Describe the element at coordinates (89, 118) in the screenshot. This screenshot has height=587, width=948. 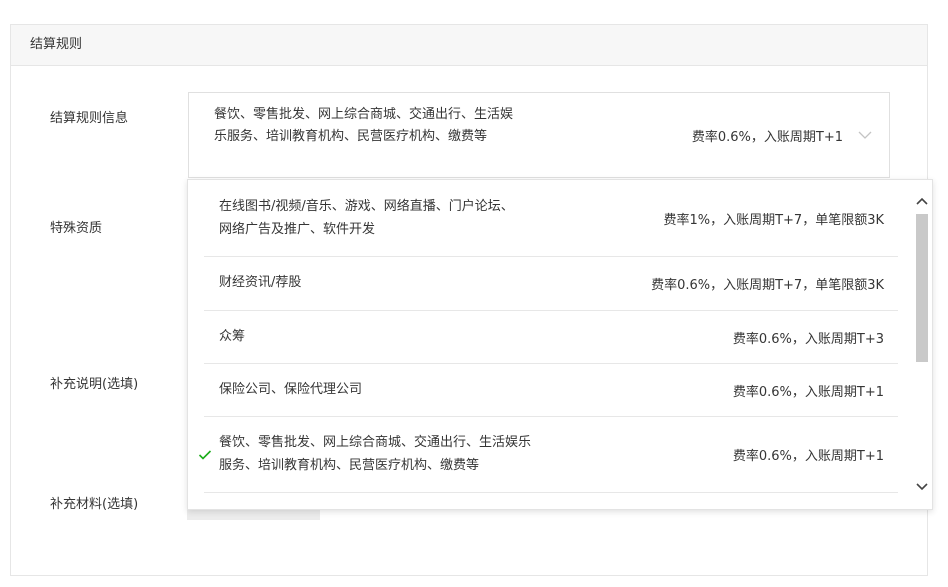
I see `rule-info-label: 结算规则信息` at that location.